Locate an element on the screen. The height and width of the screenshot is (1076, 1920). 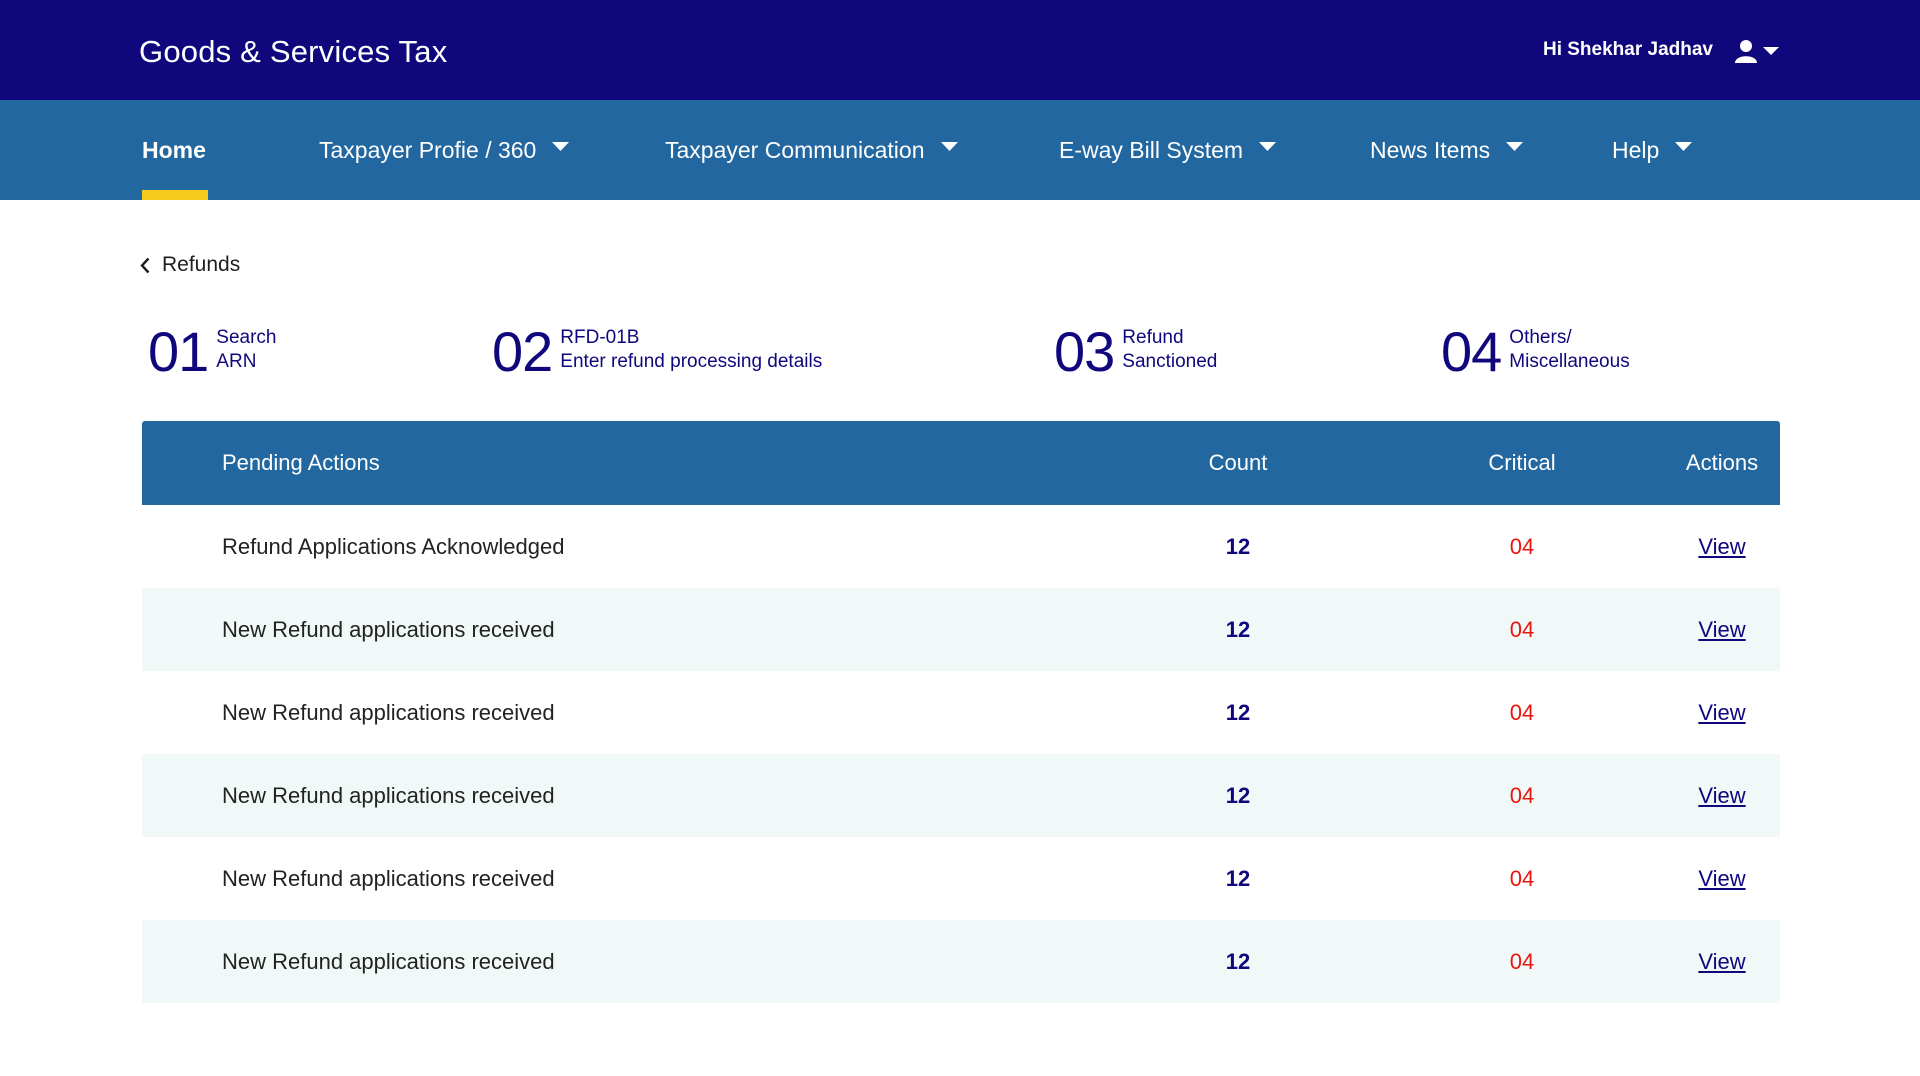
step-number: 04 is located at coordinates (1471, 351).